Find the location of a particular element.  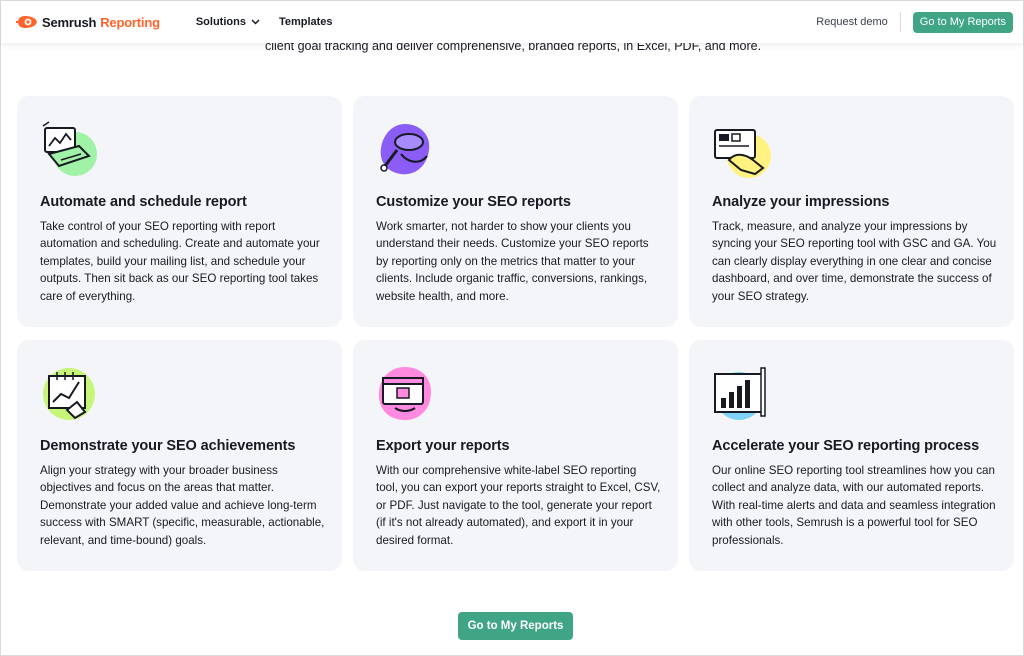

paint-roller-icon is located at coordinates (405, 149).